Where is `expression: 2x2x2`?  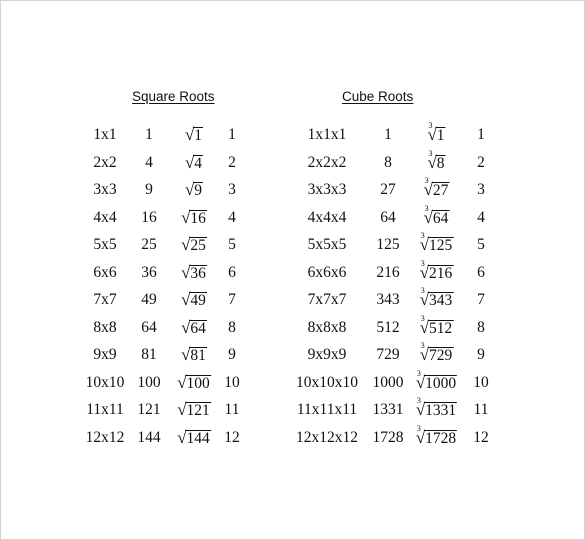
expression: 2x2x2 is located at coordinates (327, 162).